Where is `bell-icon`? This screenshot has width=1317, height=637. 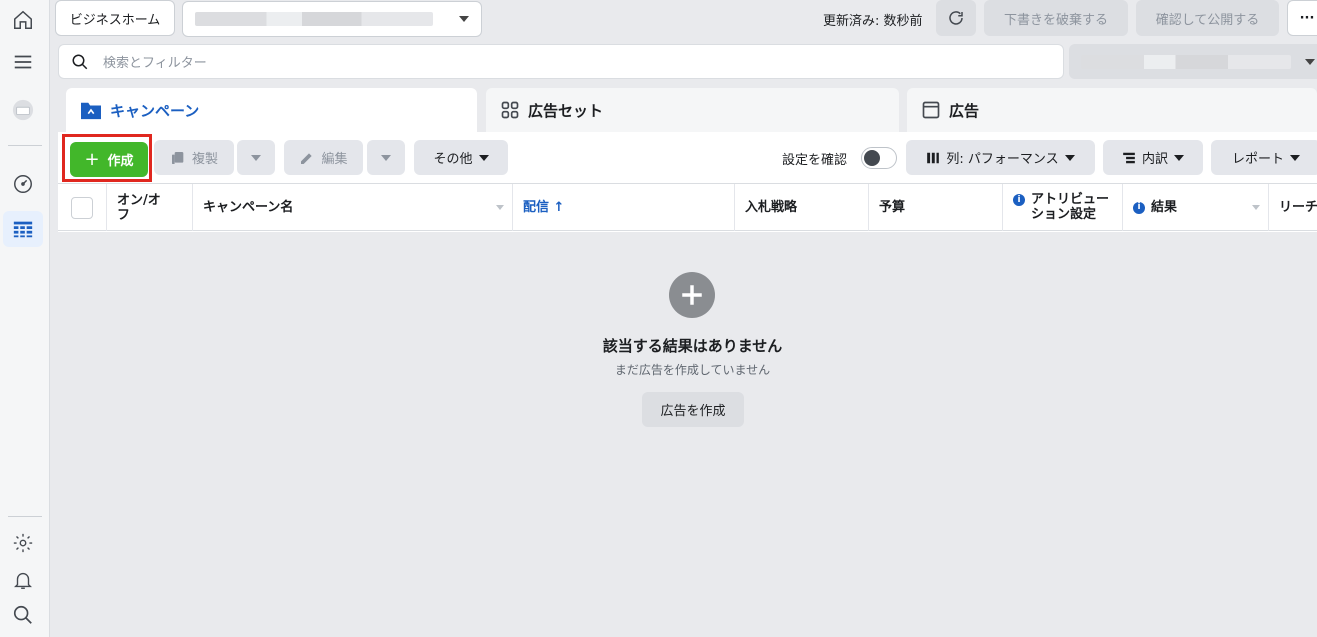
bell-icon is located at coordinates (23, 580).